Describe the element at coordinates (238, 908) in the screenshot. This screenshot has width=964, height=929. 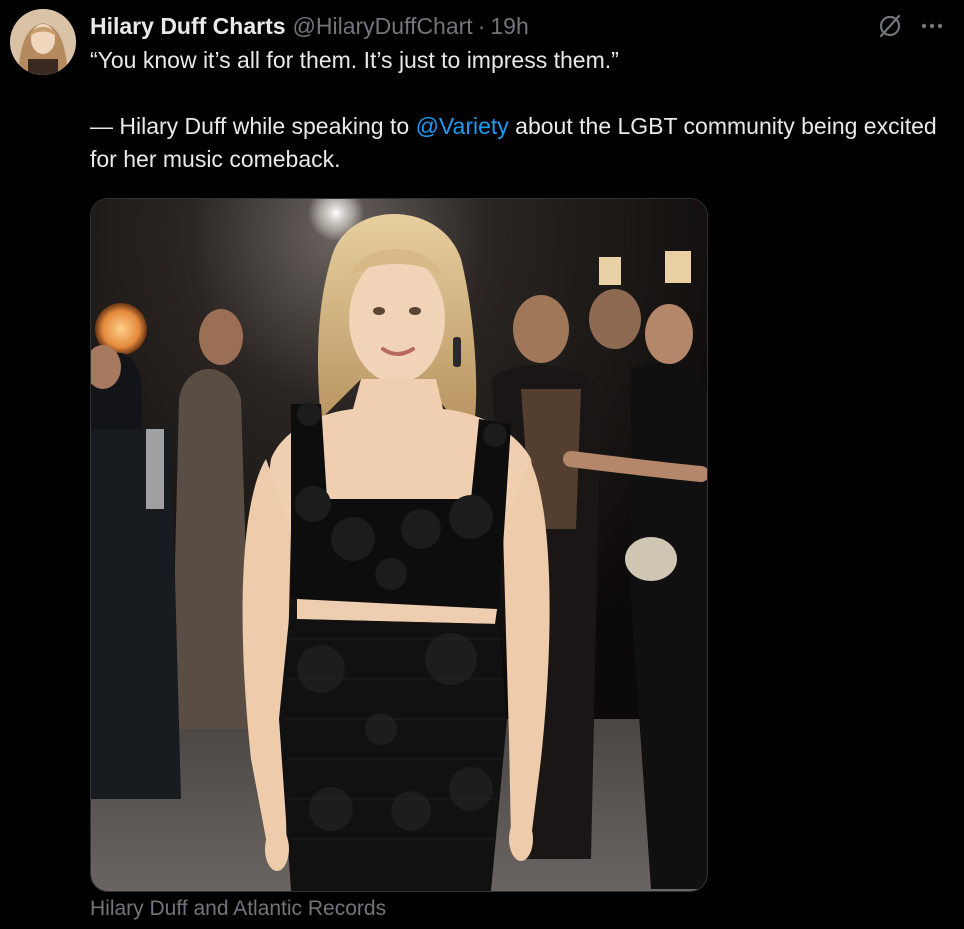
I see `media-caption: Hilary Duff and Atlantic Records` at that location.